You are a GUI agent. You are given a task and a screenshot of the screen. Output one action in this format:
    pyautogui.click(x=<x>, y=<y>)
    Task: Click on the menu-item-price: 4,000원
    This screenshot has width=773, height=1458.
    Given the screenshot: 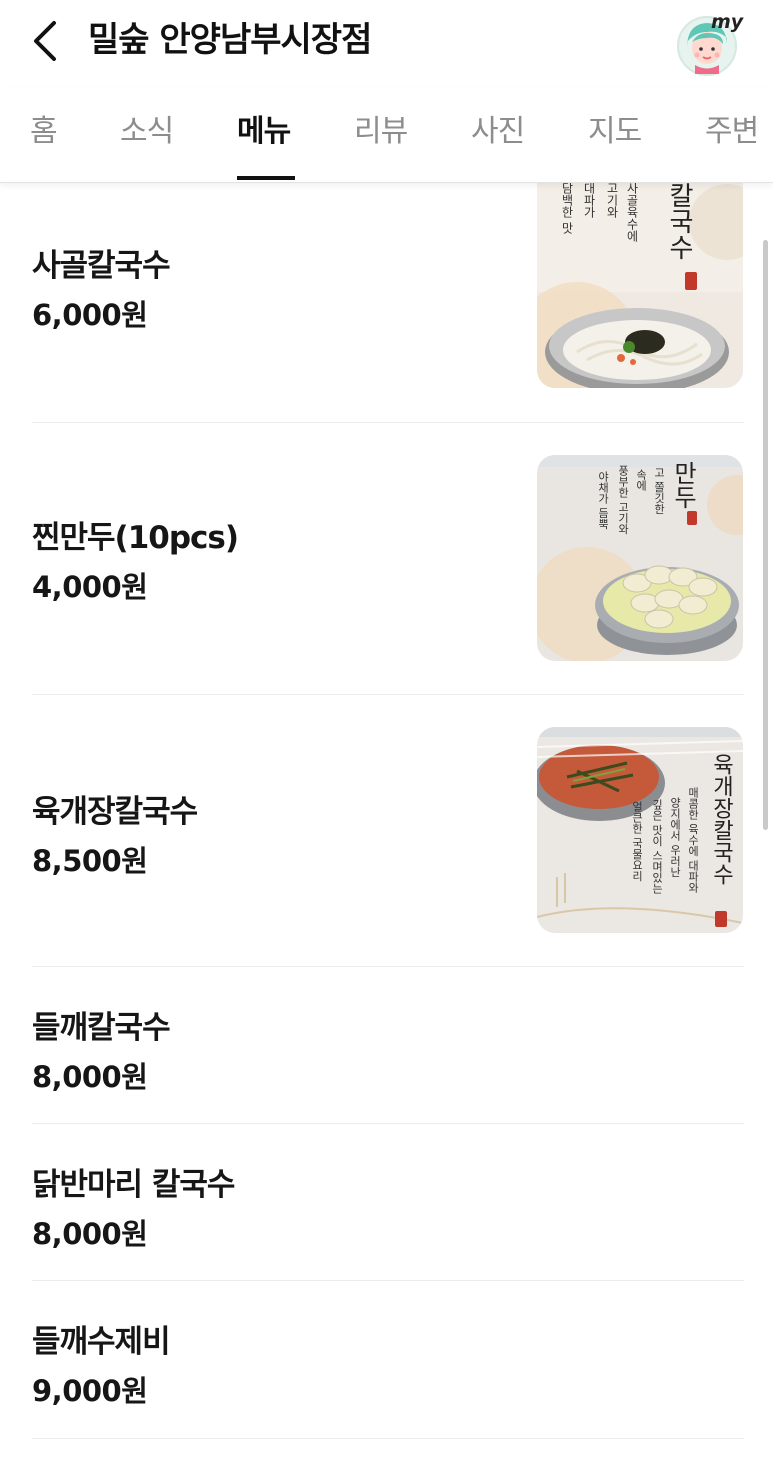 What is the action you would take?
    pyautogui.click(x=90, y=587)
    